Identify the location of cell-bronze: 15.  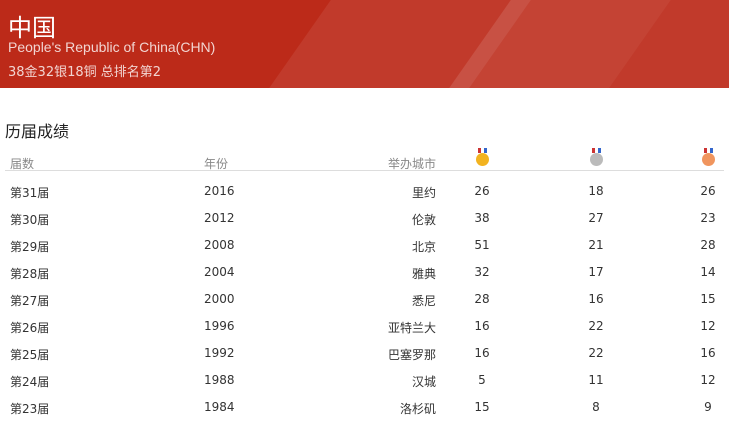
(708, 299).